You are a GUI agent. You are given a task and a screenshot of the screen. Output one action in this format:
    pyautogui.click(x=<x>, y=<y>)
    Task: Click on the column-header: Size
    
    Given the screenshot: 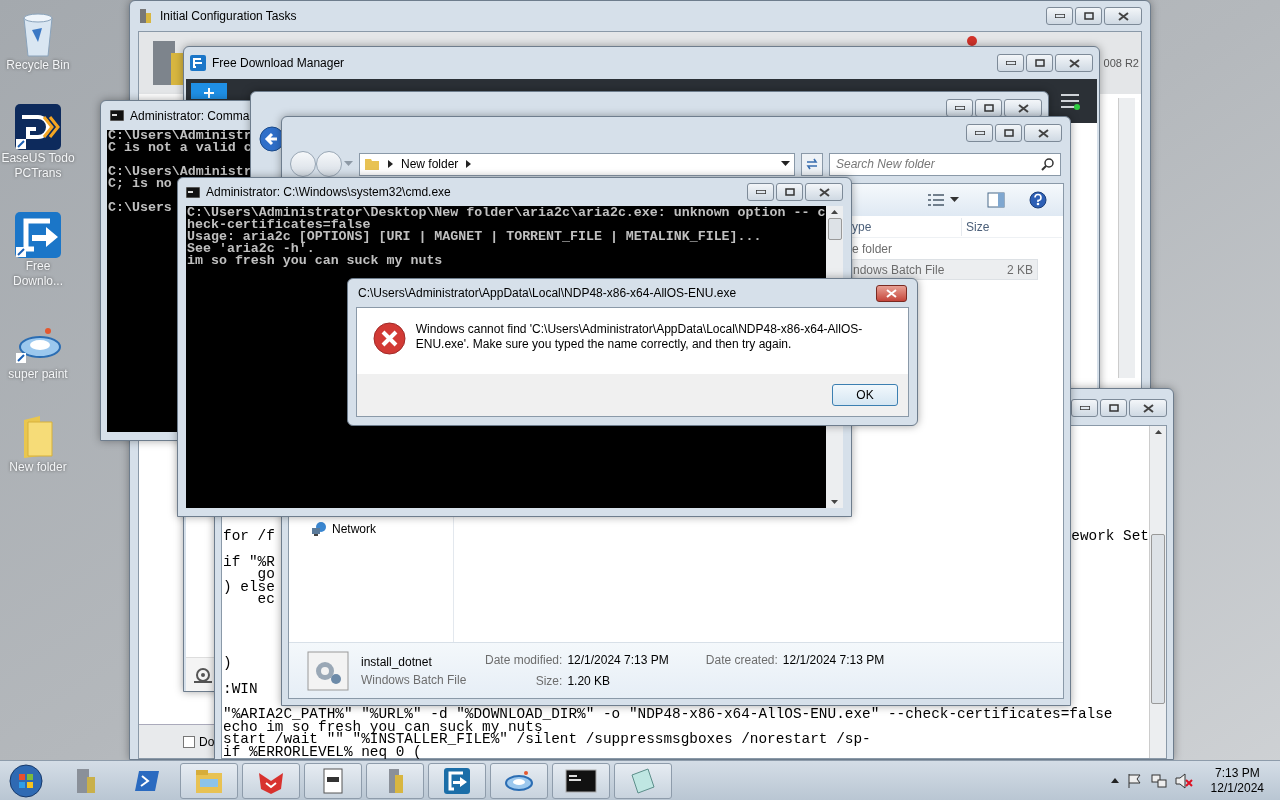 What is the action you would take?
    pyautogui.click(x=976, y=226)
    